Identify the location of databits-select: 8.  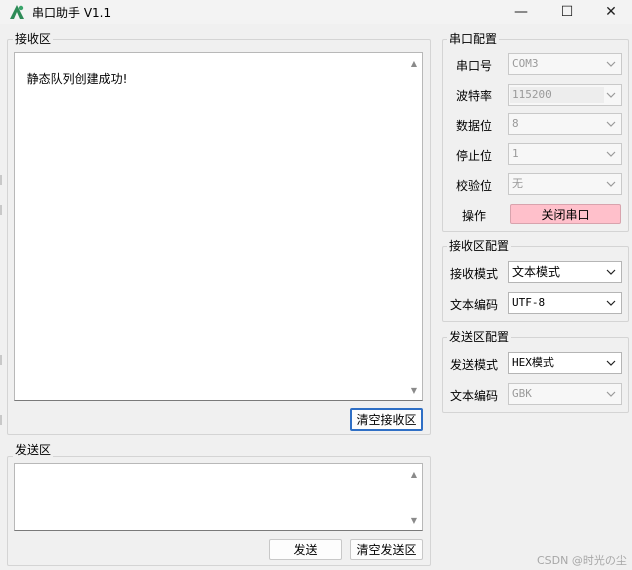
(565, 124).